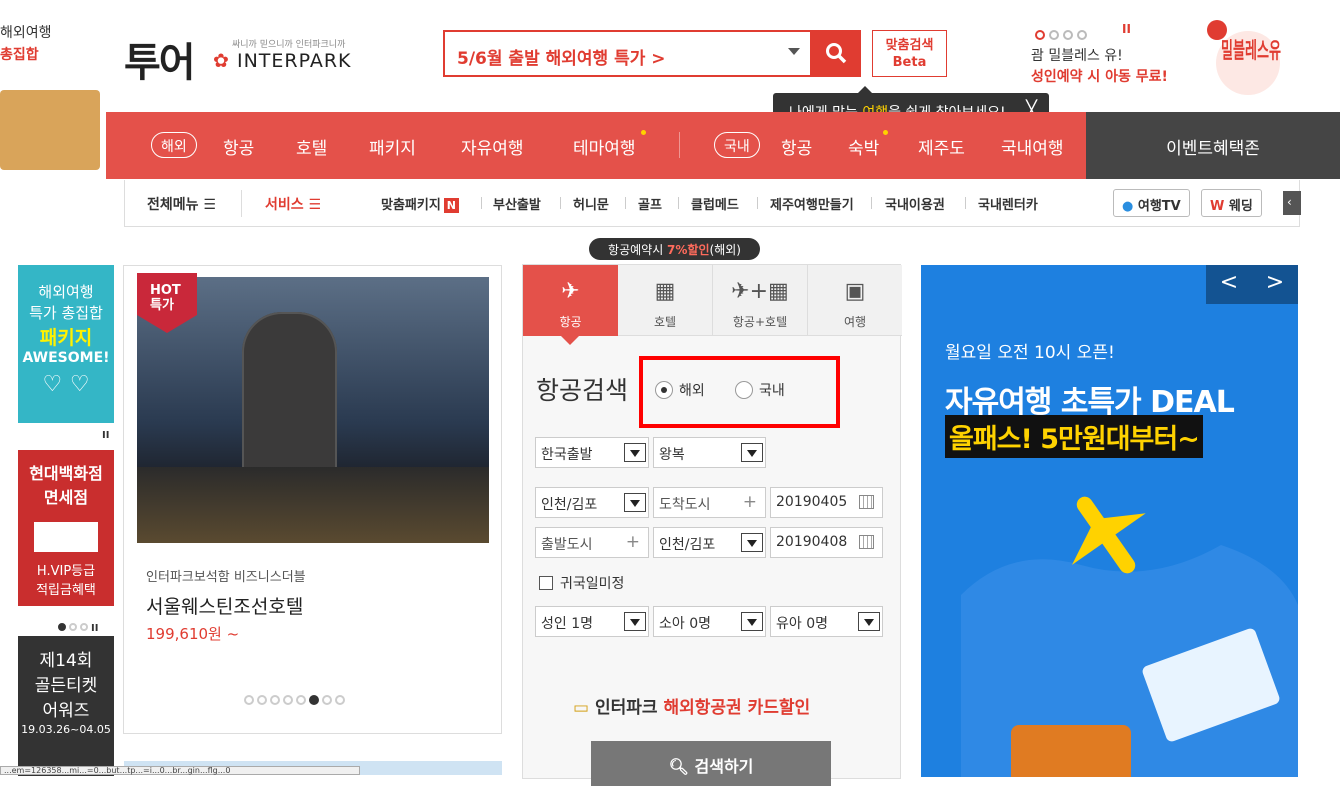 This screenshot has height=786, width=1340. What do you see at coordinates (836, 53) in the screenshot?
I see `search-button` at bounding box center [836, 53].